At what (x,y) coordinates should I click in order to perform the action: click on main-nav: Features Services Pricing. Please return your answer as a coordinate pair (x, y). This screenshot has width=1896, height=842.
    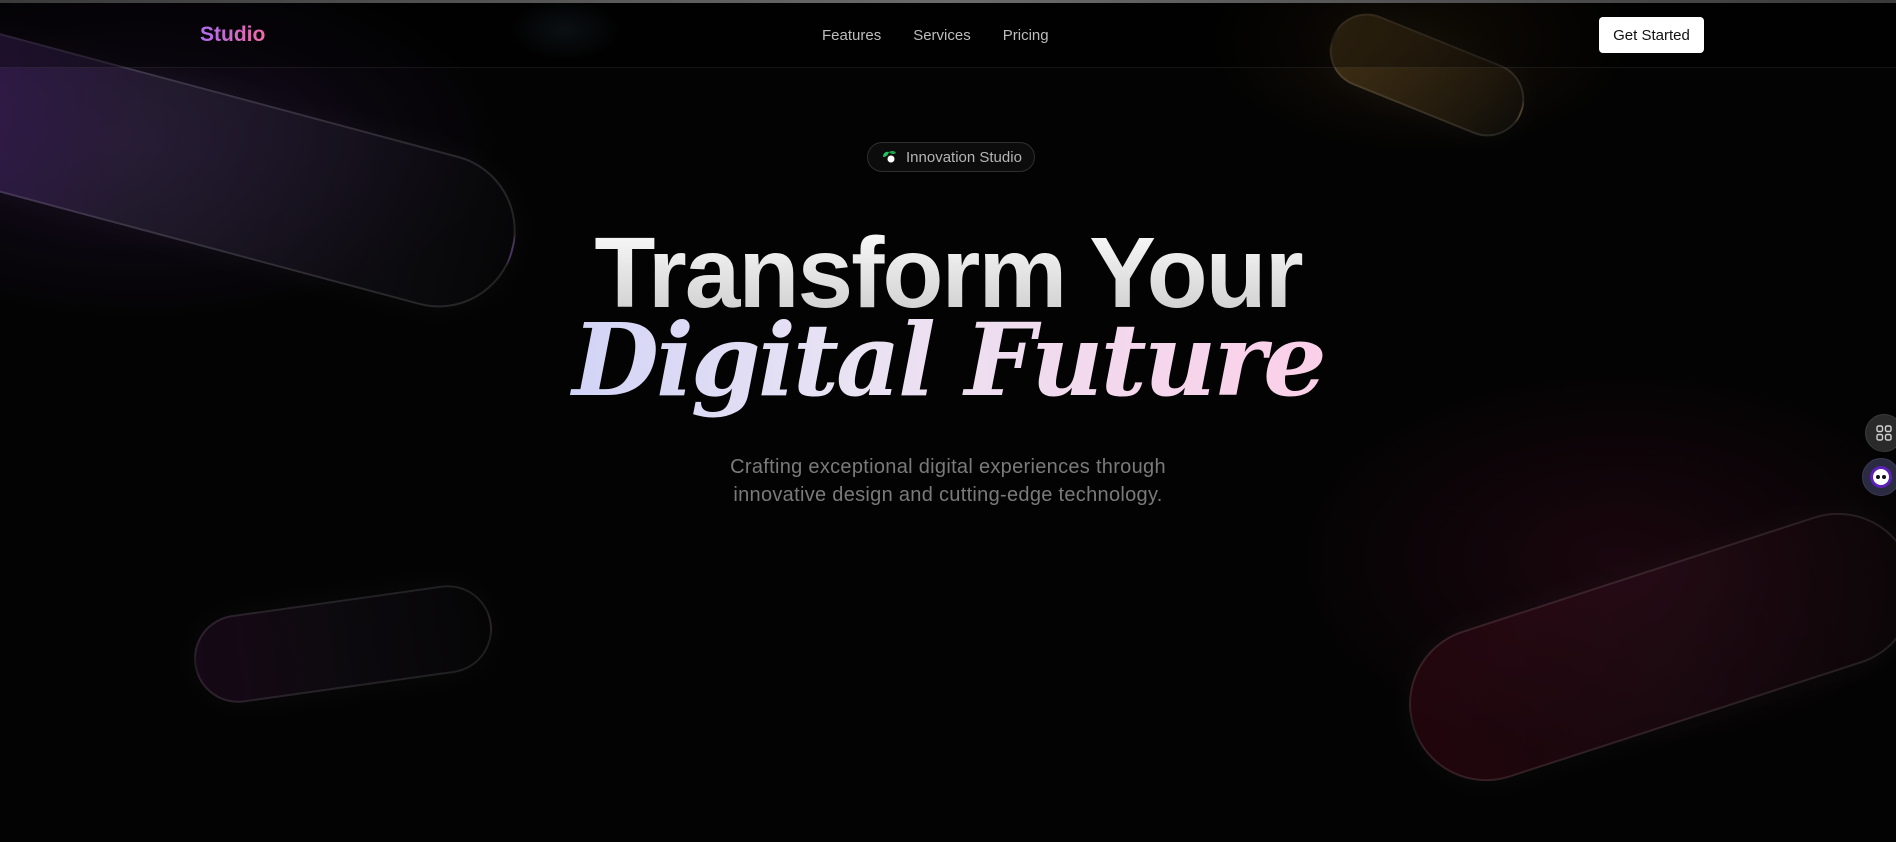
    Looking at the image, I should click on (935, 35).